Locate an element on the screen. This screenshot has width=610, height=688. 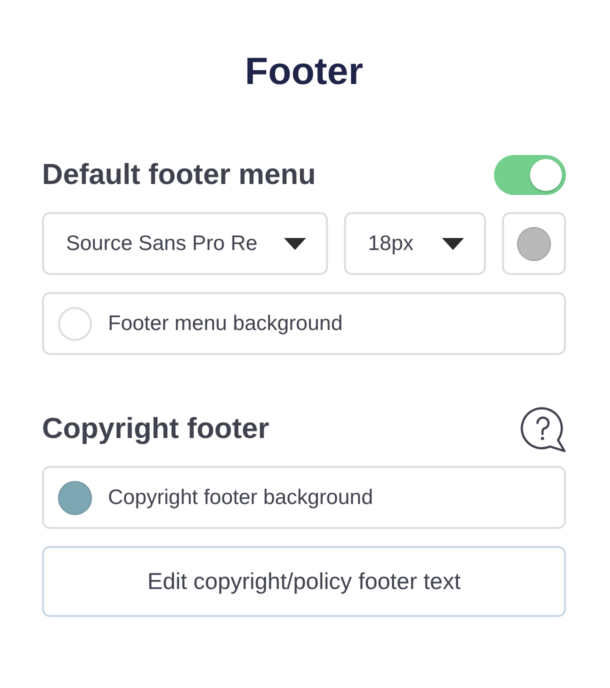
size-dropdown: 18px is located at coordinates (415, 243).